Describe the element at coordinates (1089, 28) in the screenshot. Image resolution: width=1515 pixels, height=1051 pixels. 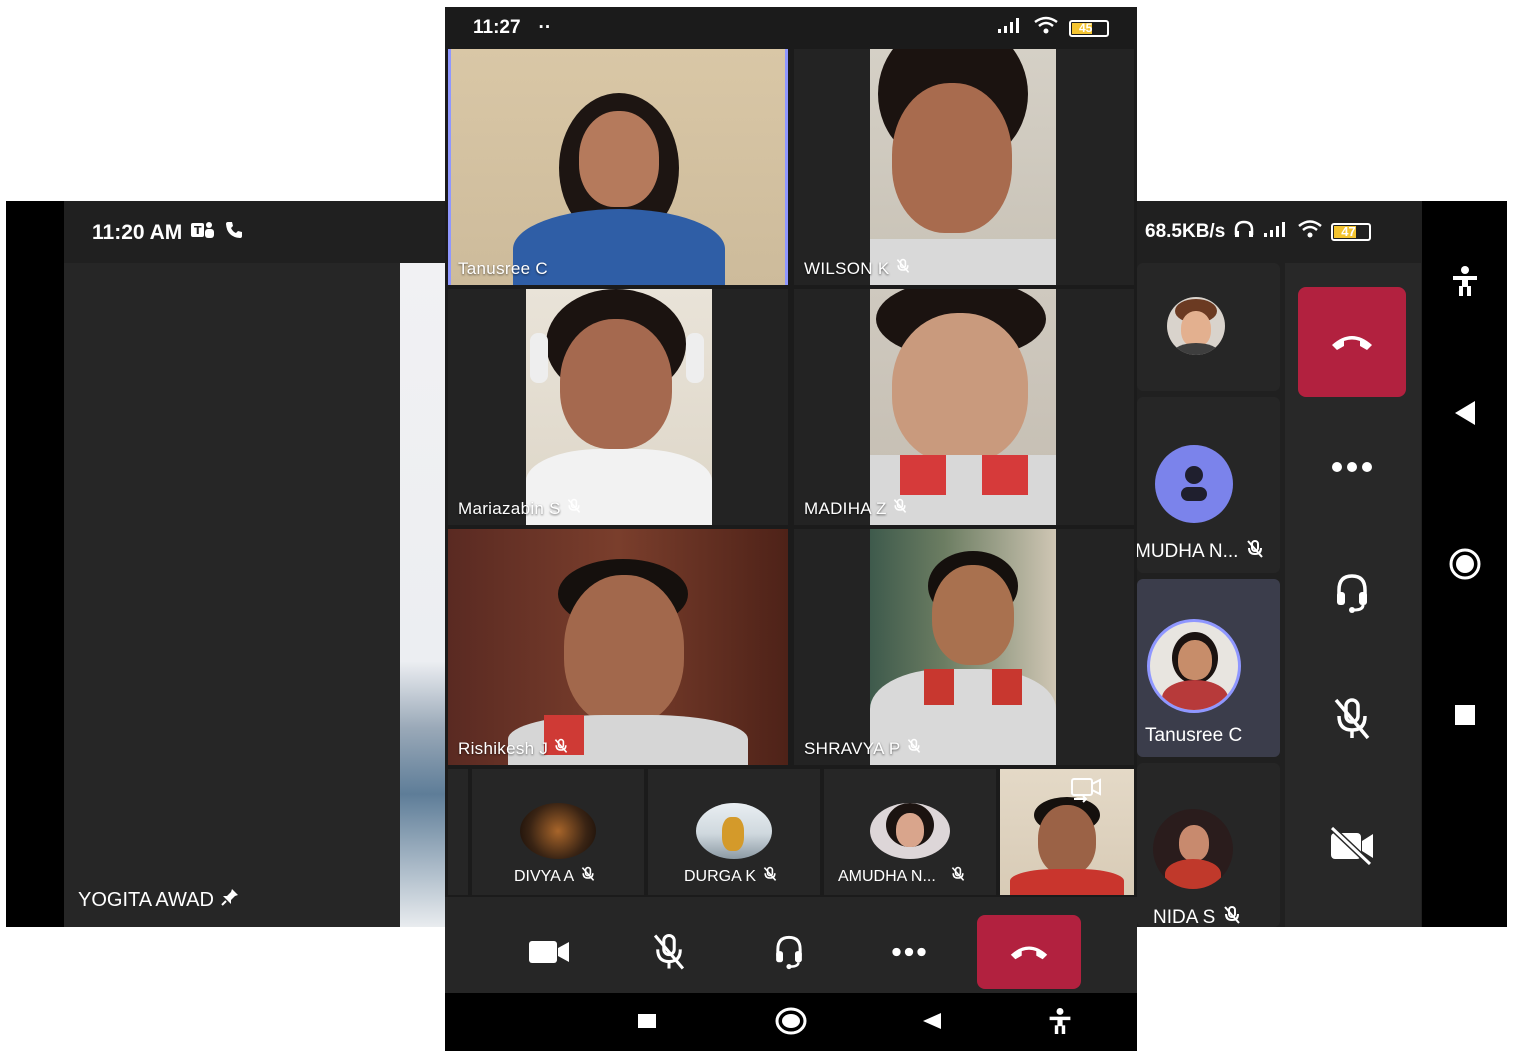
I see `battery-icon: 45` at that location.